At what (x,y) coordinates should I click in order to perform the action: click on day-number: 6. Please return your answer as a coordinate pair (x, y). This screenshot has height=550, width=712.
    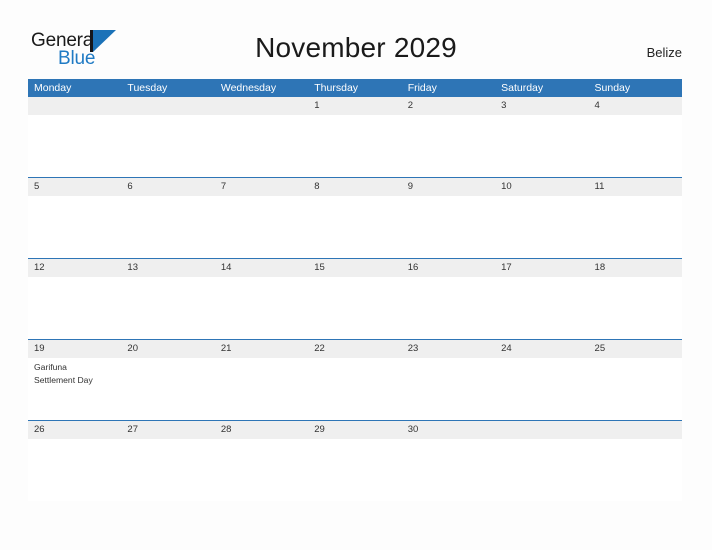
    Looking at the image, I should click on (167, 187).